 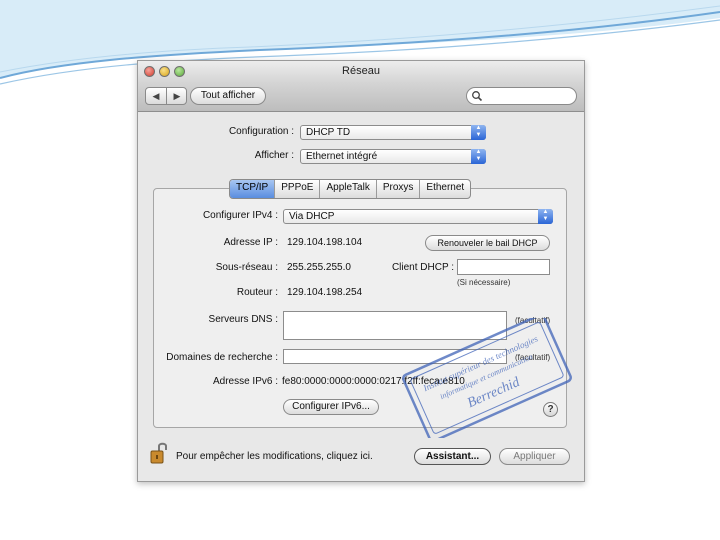 What do you see at coordinates (159, 453) in the screenshot?
I see `padlock-icon` at bounding box center [159, 453].